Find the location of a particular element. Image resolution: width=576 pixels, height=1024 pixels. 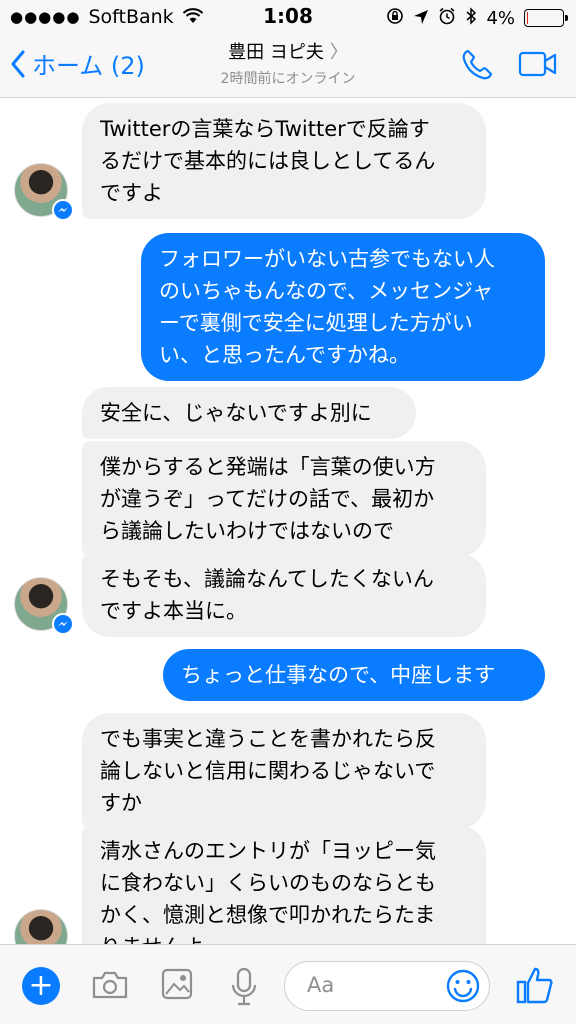

message-line: かく、憶測と想像で叩かれたらたま is located at coordinates (268, 915).